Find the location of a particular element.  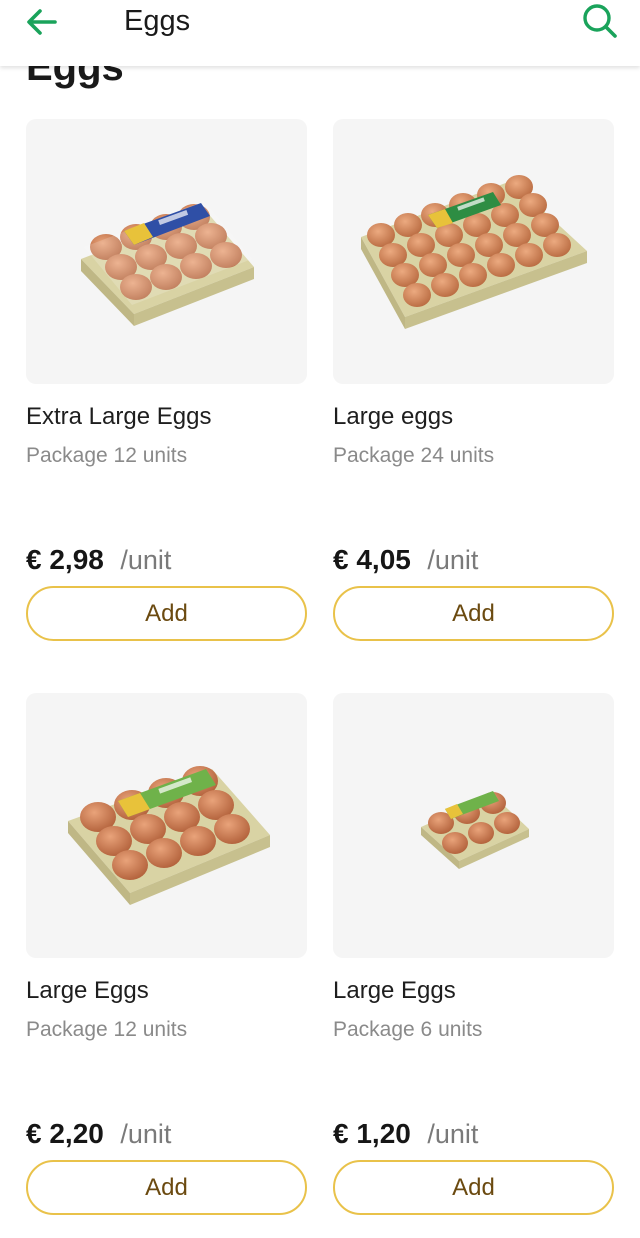

product-price-row: € 2,98 /unit is located at coordinates (98, 562).